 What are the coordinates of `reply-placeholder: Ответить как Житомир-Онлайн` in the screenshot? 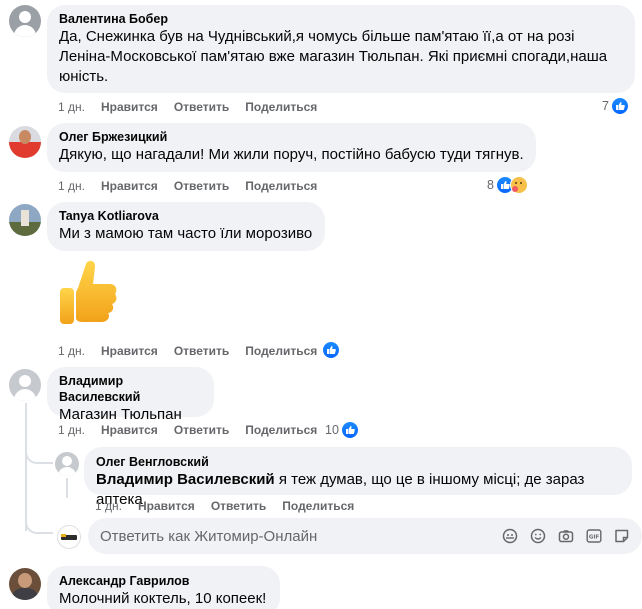 It's located at (209, 536).